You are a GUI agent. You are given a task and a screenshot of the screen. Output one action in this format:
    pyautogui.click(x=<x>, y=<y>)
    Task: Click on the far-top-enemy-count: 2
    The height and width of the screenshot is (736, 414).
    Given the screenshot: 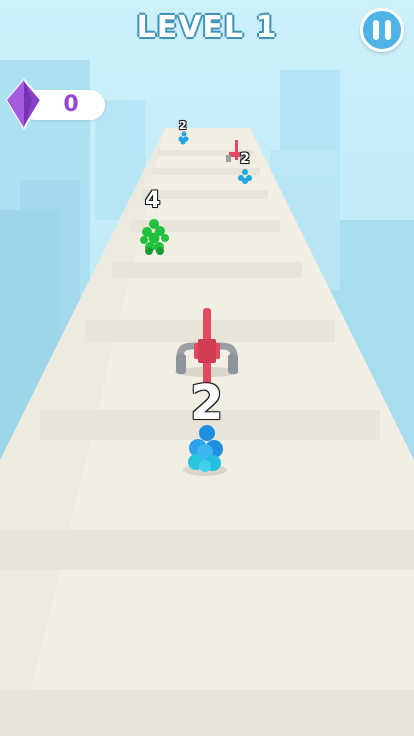 What is the action you would take?
    pyautogui.click(x=183, y=125)
    